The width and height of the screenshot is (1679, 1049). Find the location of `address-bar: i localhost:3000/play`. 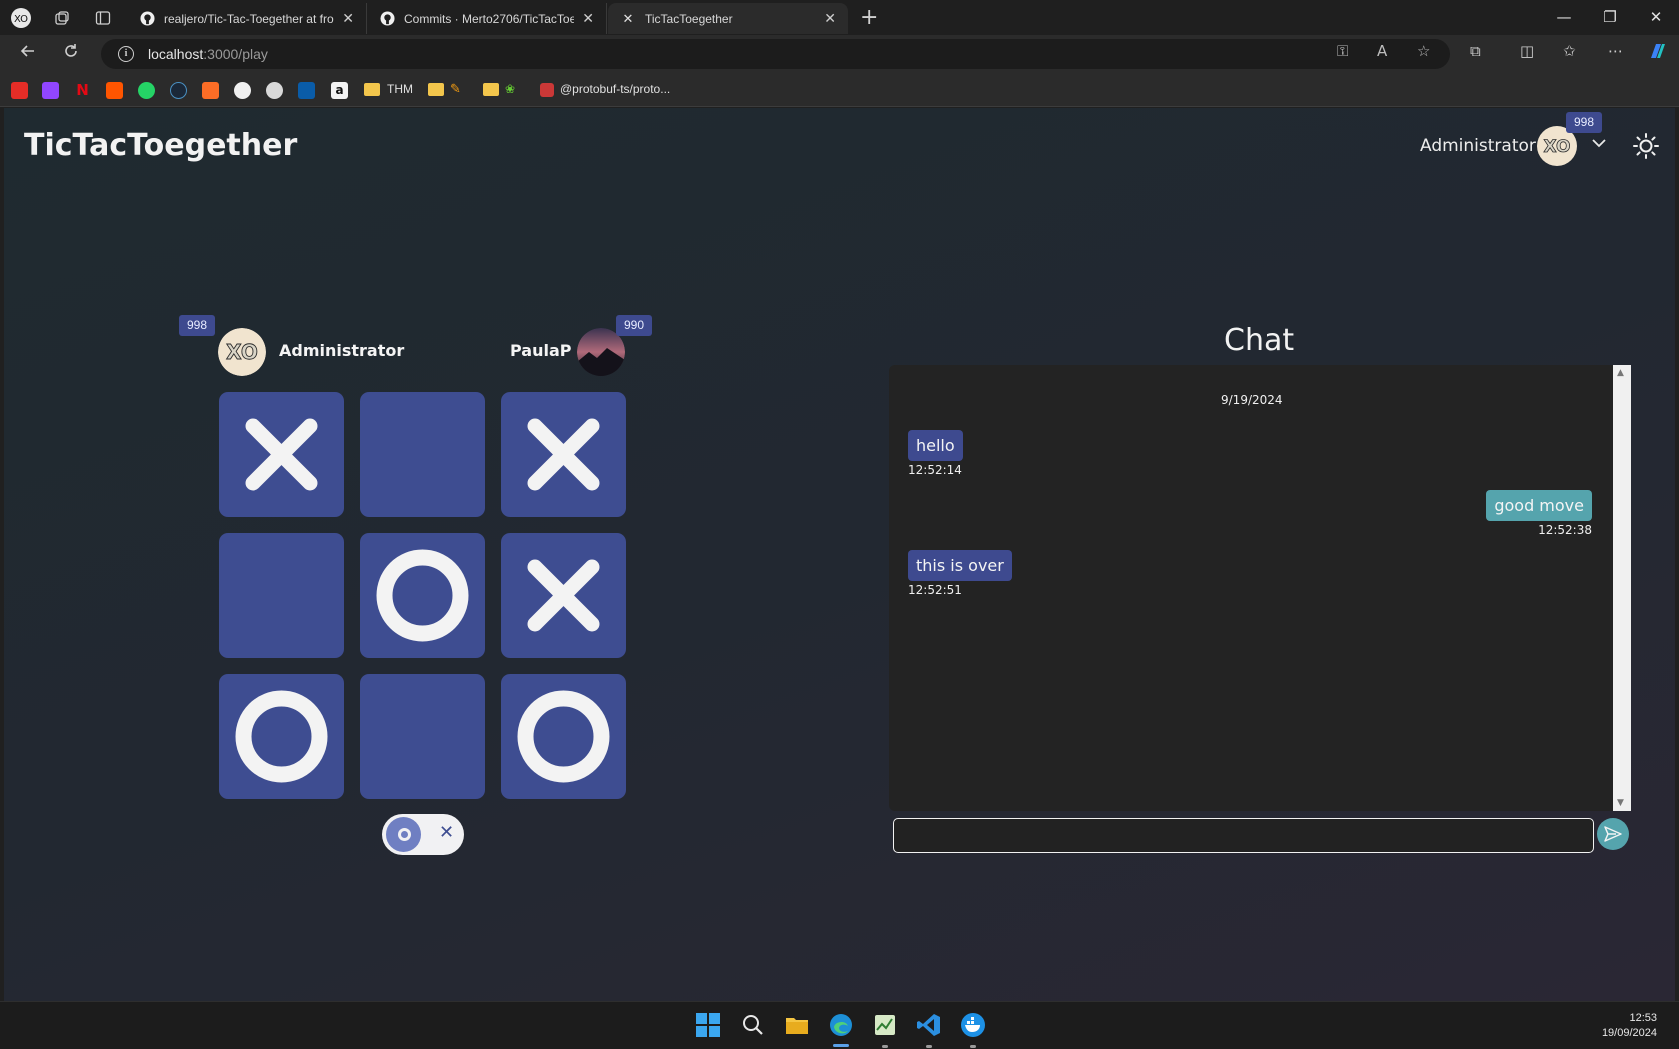

address-bar: i localhost:3000/play is located at coordinates (775, 54).